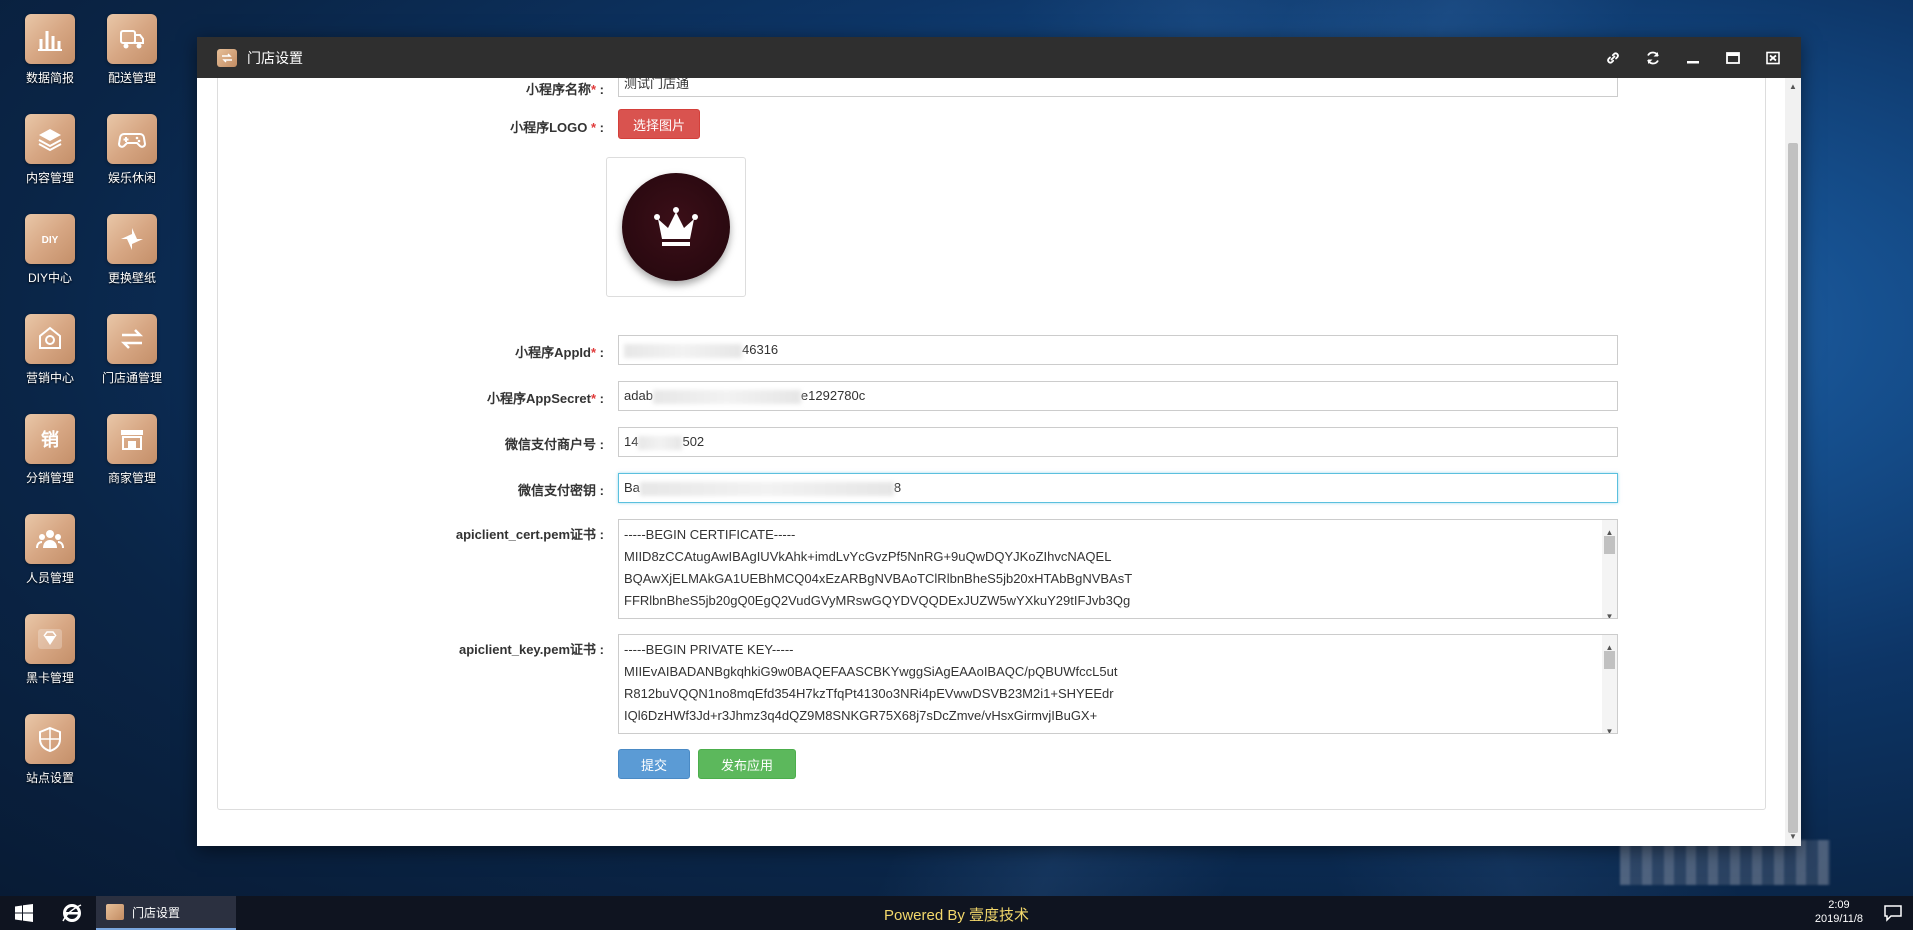 Image resolution: width=1913 pixels, height=930 pixels. Describe the element at coordinates (50, 439) in the screenshot. I see `sale-icon: 销` at that location.